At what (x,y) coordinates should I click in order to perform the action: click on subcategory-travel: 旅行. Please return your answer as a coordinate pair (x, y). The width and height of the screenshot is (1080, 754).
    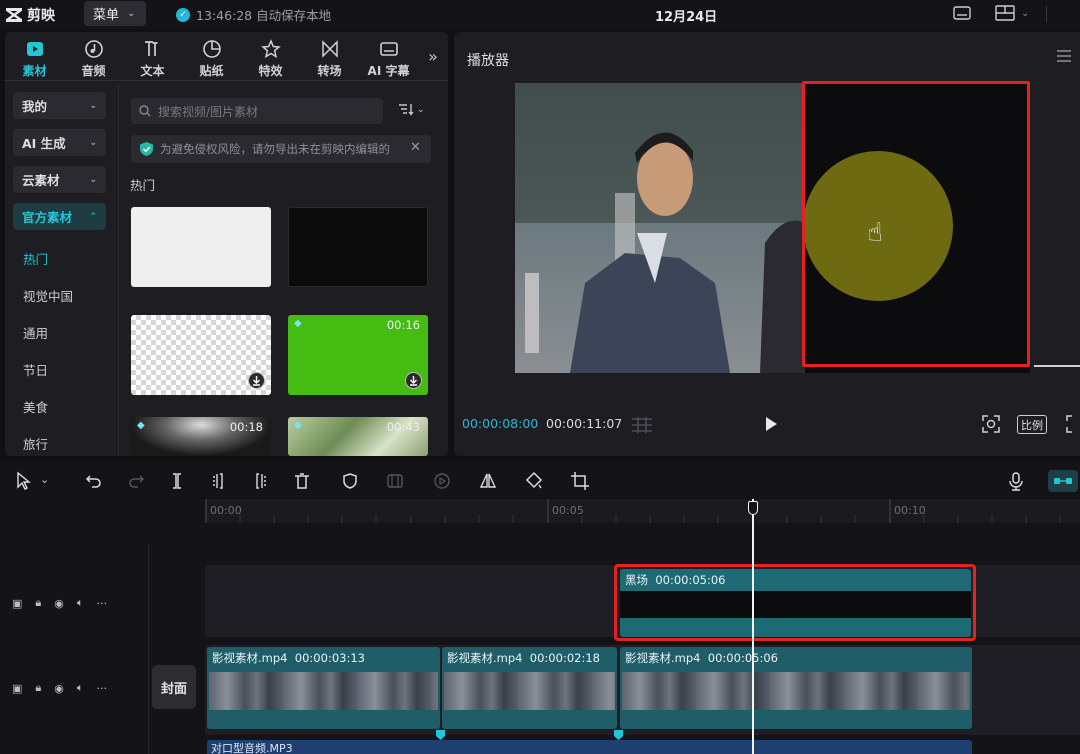
    Looking at the image, I should click on (61, 443).